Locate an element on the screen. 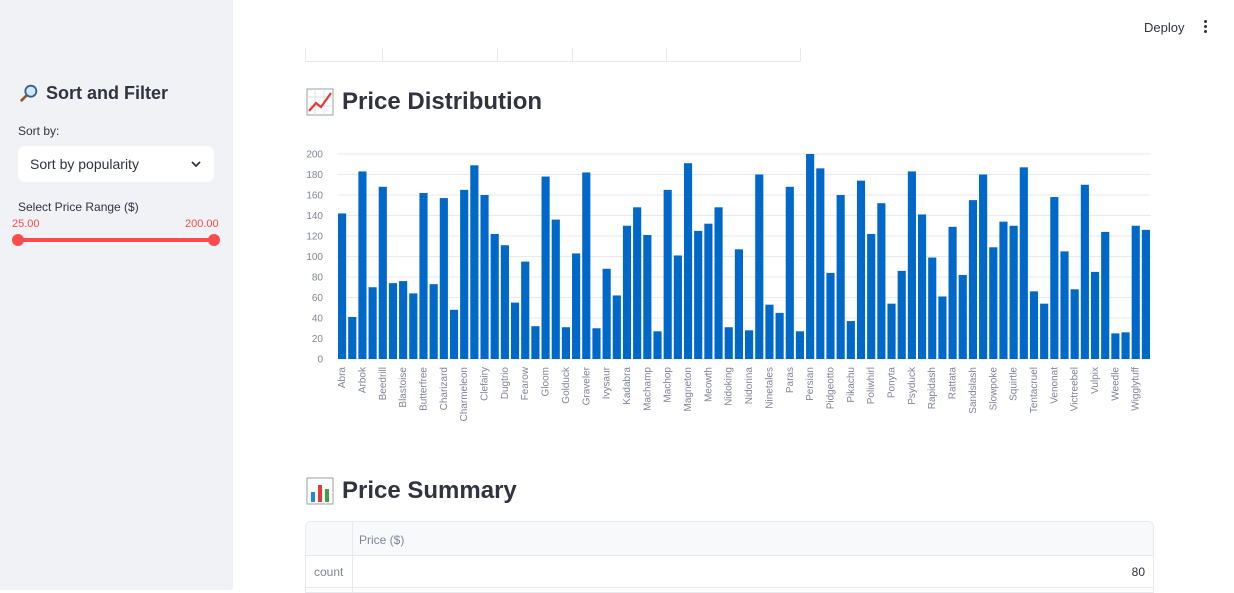  y-tick-label: 160 is located at coordinates (314, 196).